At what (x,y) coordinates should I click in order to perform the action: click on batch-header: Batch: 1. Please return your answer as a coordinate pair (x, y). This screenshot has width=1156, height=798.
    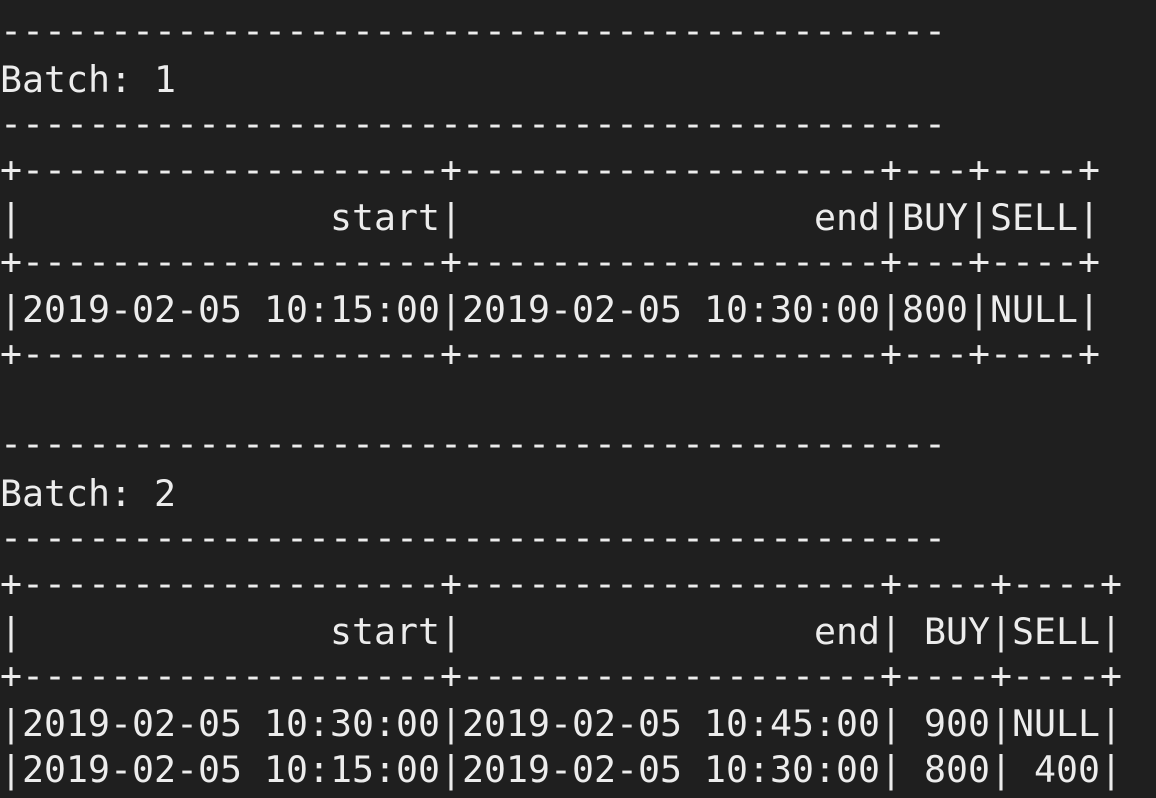
    Looking at the image, I should click on (88, 79).